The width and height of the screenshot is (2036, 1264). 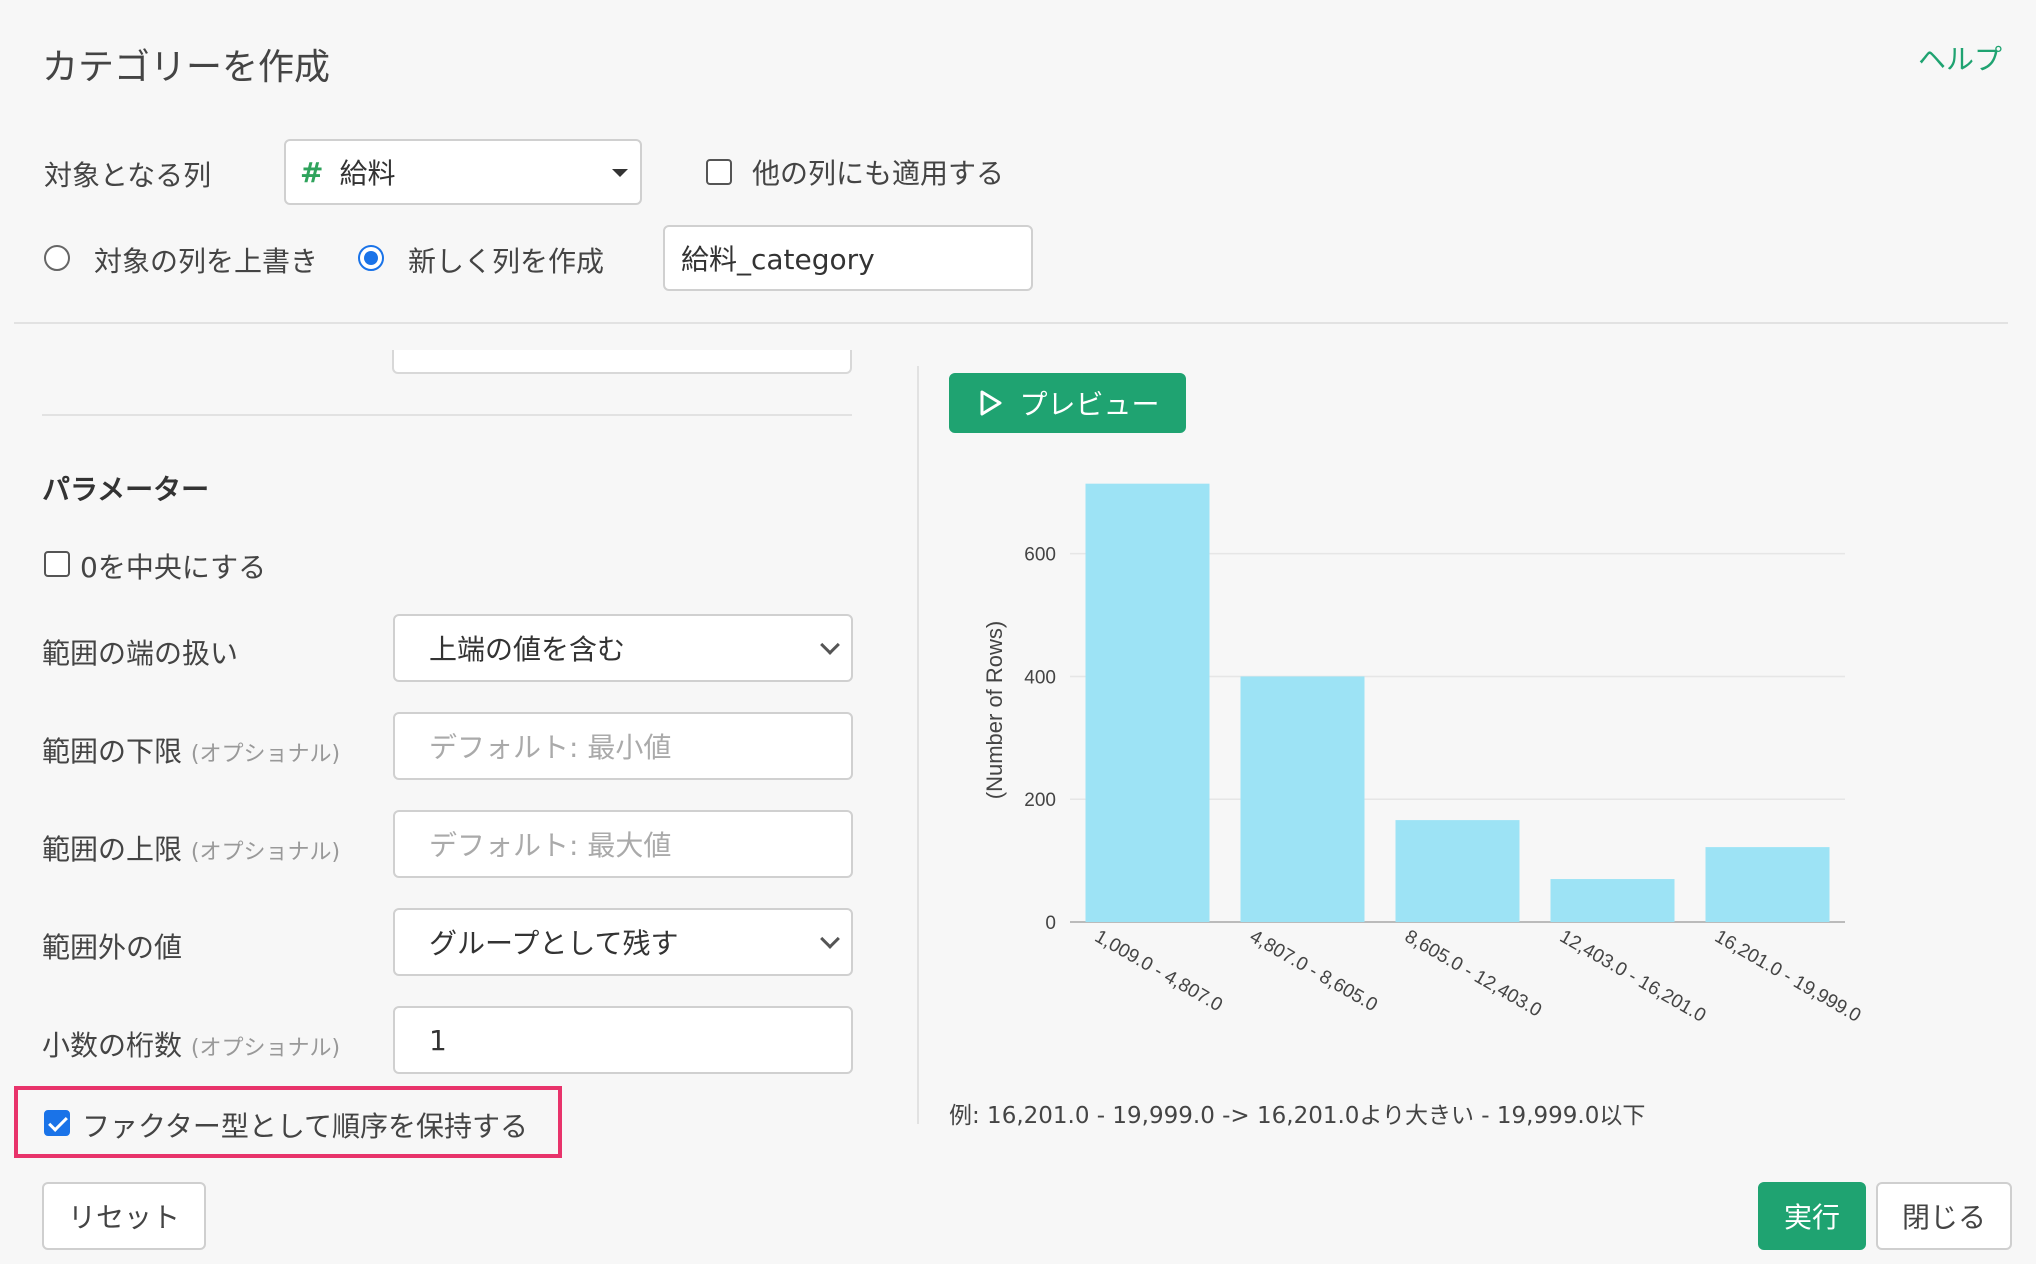 I want to click on close-button: 閉じる, so click(x=1944, y=1216).